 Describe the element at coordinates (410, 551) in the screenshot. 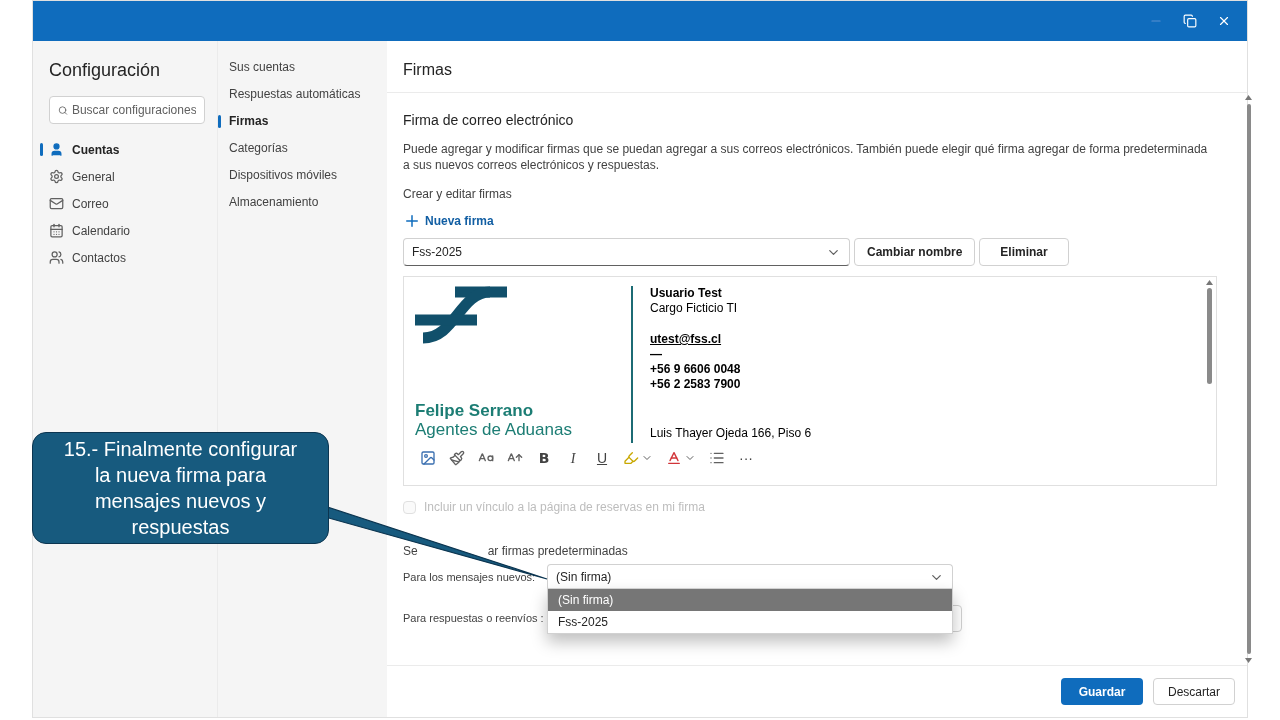

I see `defaults-heading: Se` at that location.